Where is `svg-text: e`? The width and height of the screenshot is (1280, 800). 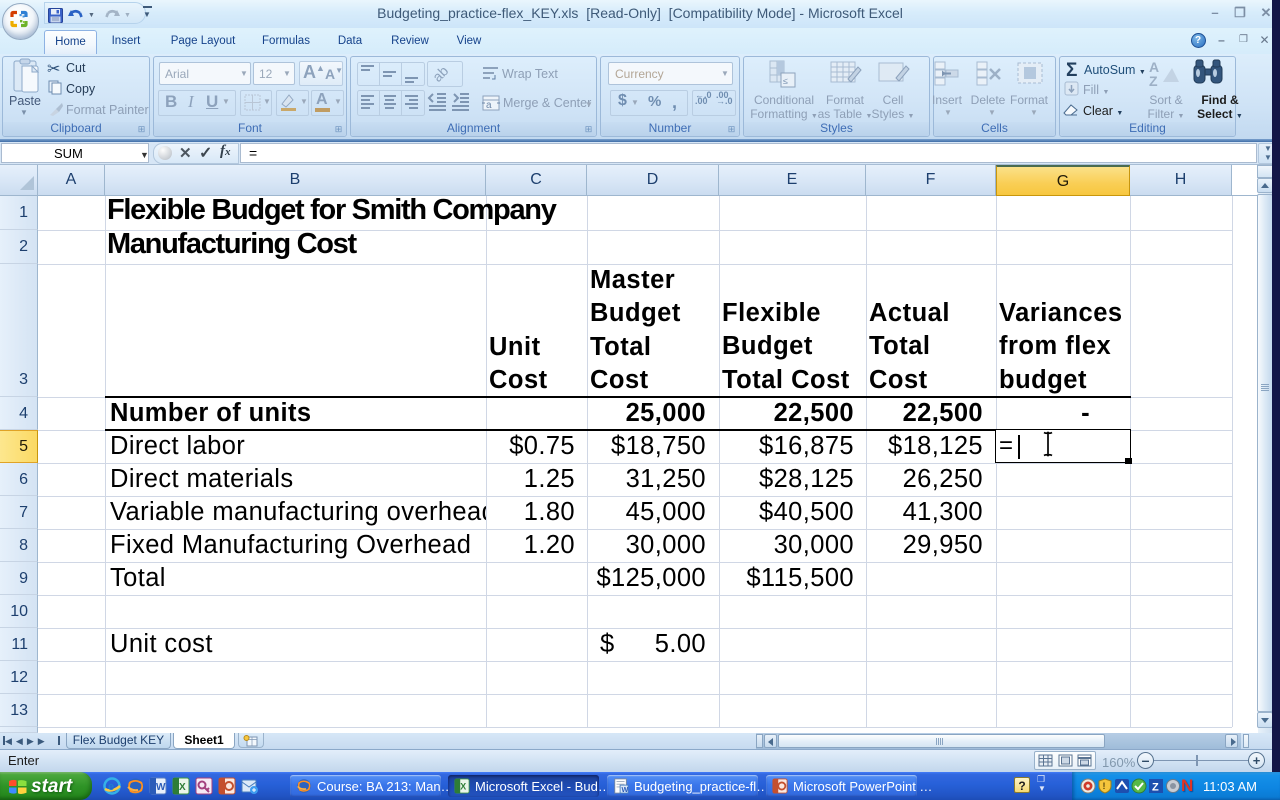 svg-text: e is located at coordinates (111, 787).